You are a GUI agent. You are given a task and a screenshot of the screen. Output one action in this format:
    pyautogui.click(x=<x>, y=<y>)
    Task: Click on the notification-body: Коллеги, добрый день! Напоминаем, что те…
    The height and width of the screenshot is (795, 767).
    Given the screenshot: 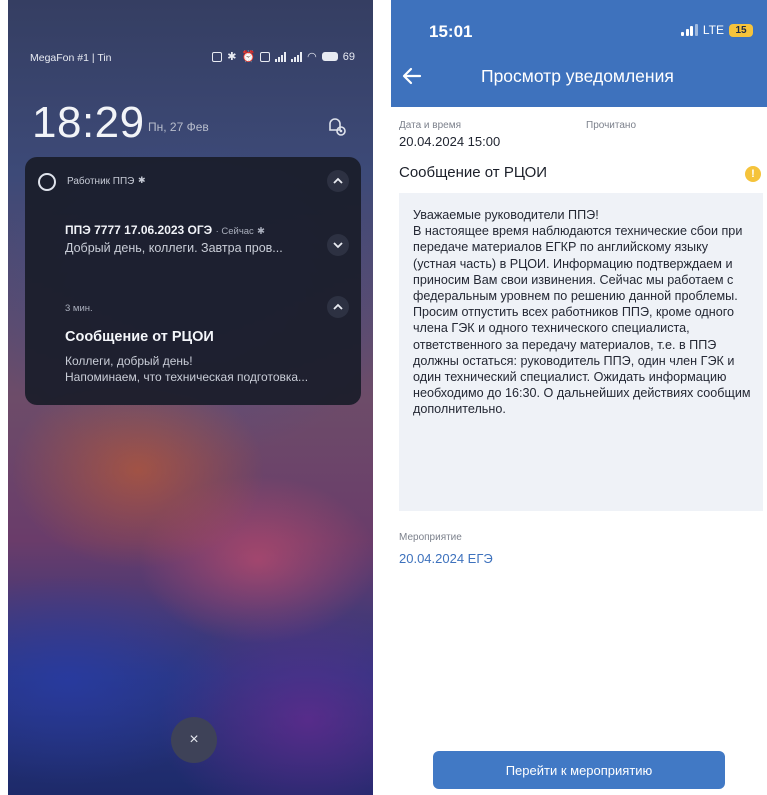 What is the action you would take?
    pyautogui.click(x=210, y=369)
    